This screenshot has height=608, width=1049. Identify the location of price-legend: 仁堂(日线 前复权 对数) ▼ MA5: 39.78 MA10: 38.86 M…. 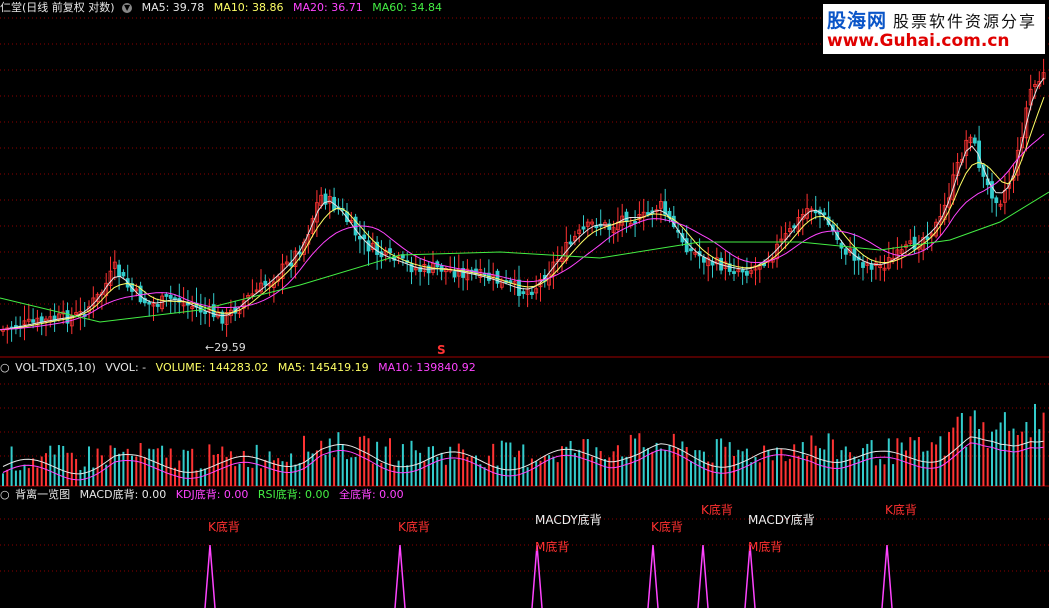
(224, 7).